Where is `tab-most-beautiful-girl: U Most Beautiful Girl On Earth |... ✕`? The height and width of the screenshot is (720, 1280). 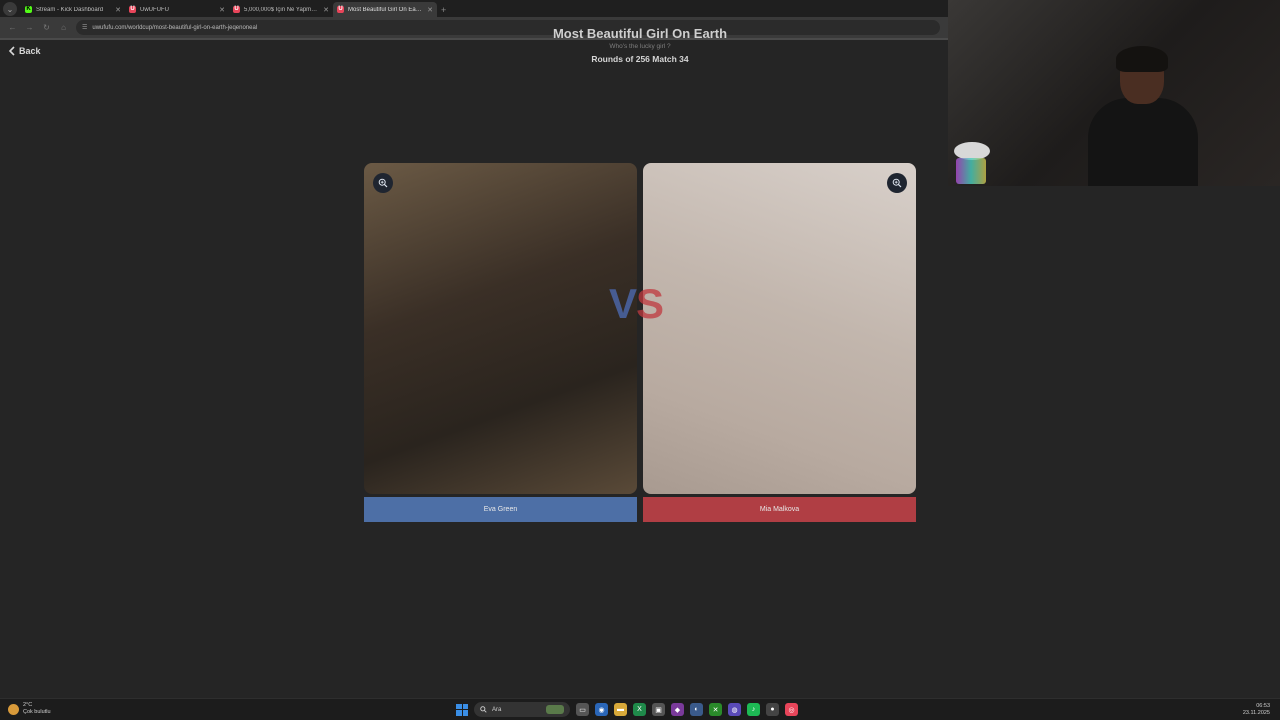 tab-most-beautiful-girl: U Most Beautiful Girl On Earth |... ✕ is located at coordinates (385, 9).